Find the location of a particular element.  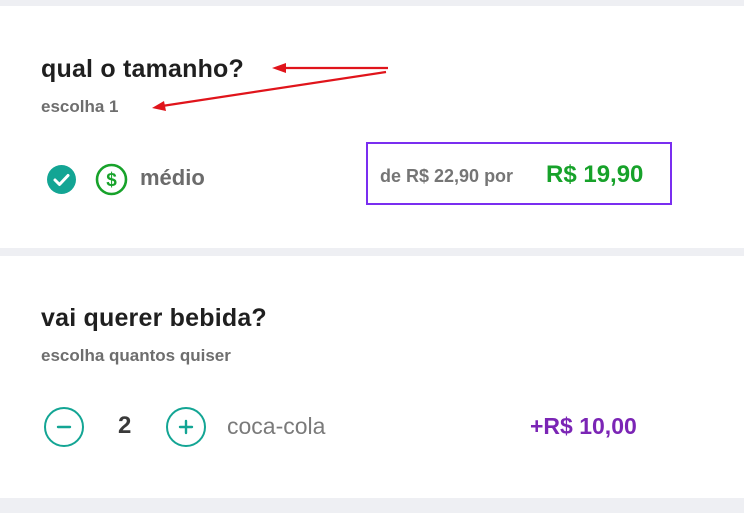

size-section-title: qual o tamanho? is located at coordinates (142, 69).